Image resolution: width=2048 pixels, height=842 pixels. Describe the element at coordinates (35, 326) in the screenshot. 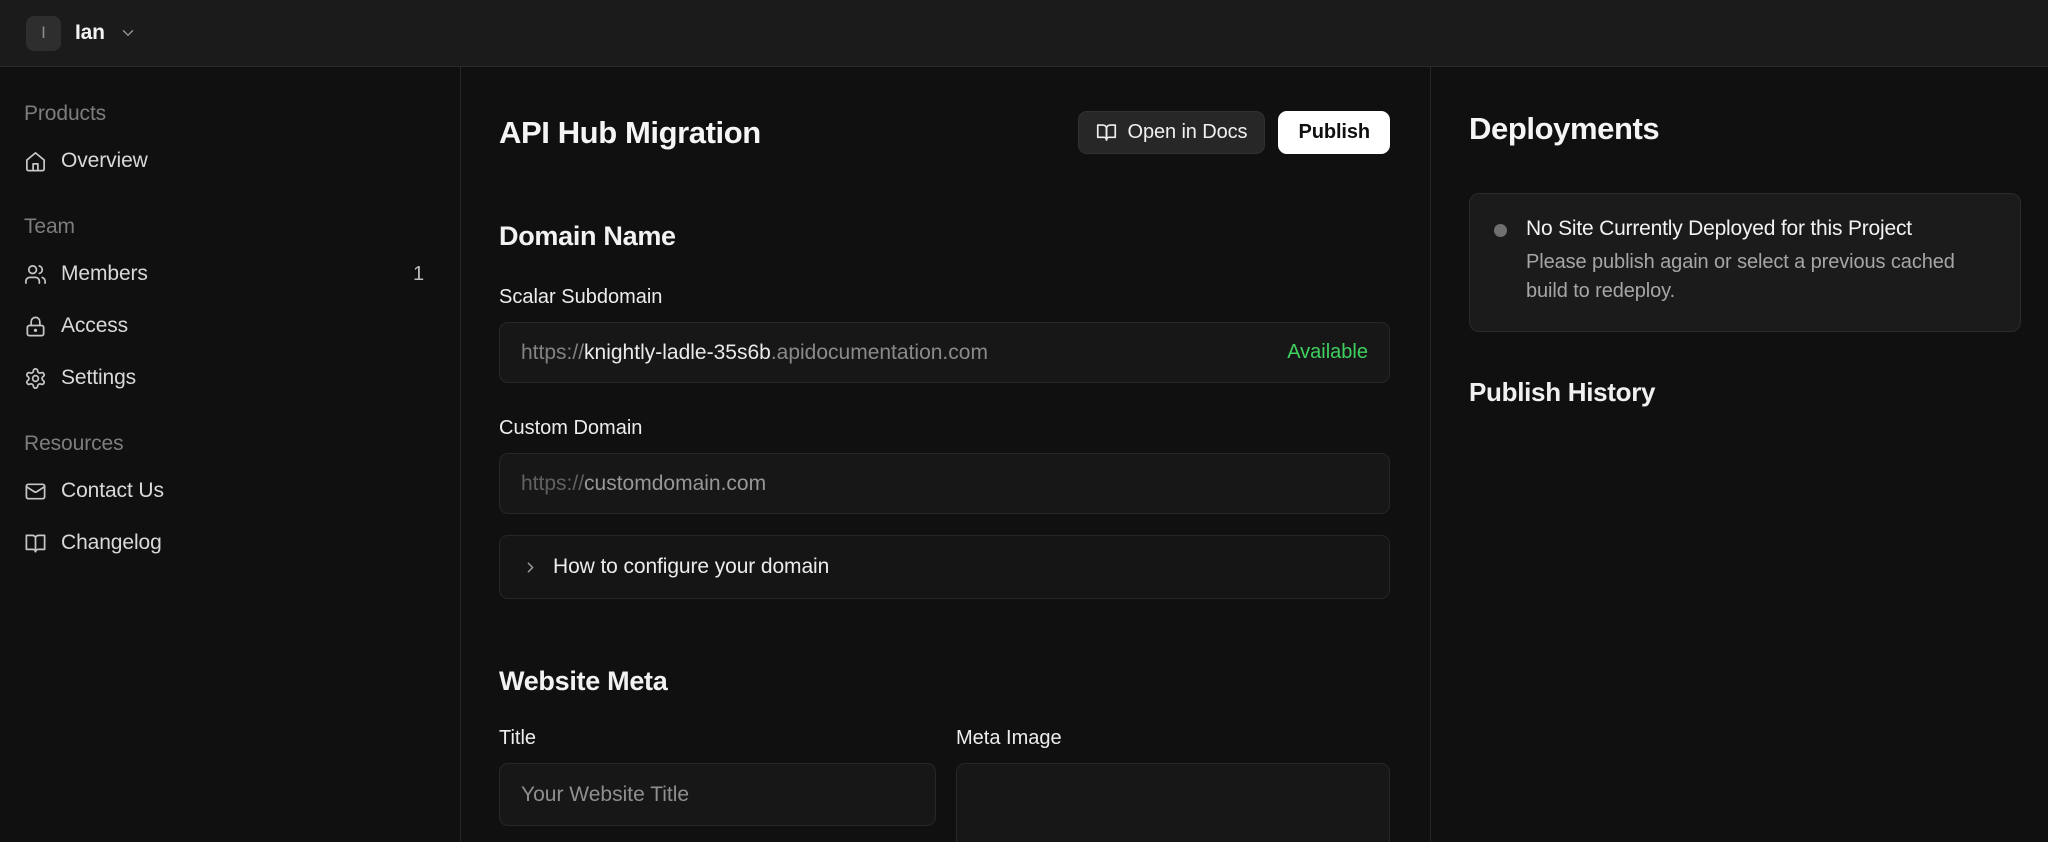

I see `lock-icon` at that location.